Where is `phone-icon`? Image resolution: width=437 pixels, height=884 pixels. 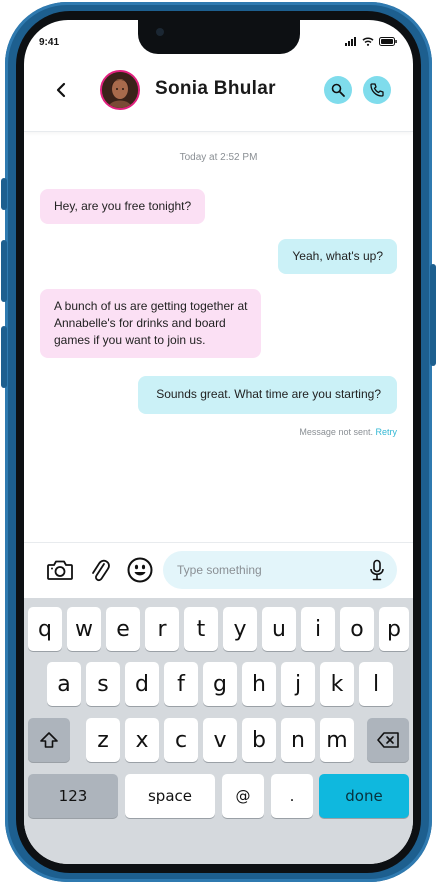 phone-icon is located at coordinates (377, 90).